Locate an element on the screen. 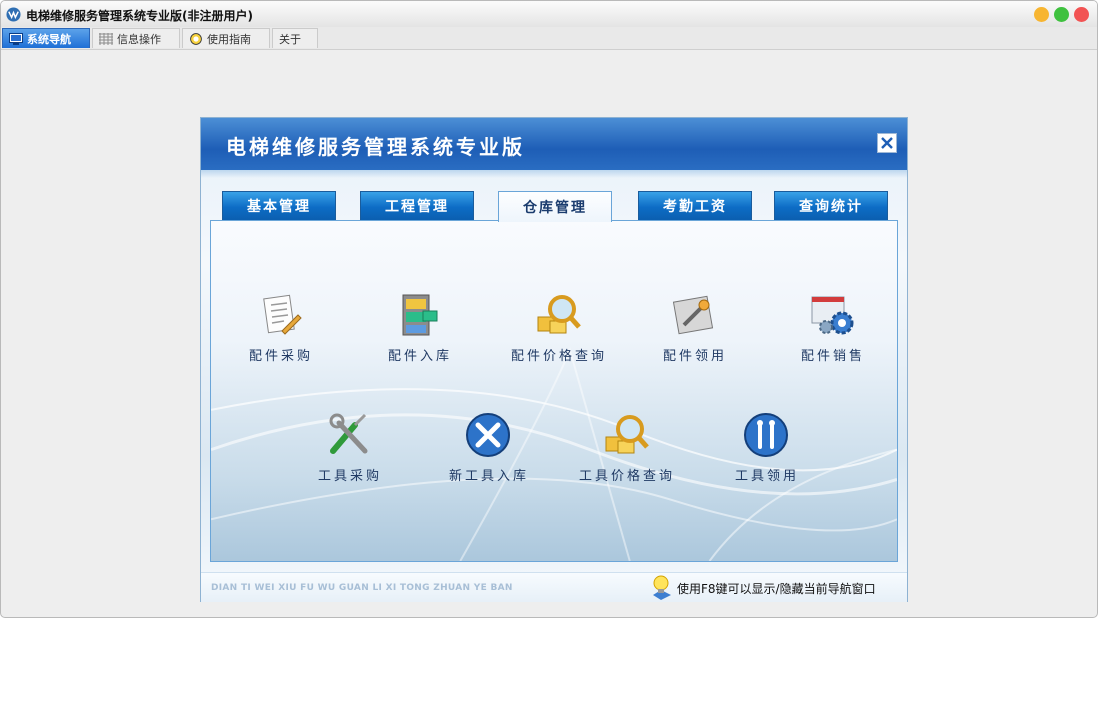  grid-icon is located at coordinates (106, 38).